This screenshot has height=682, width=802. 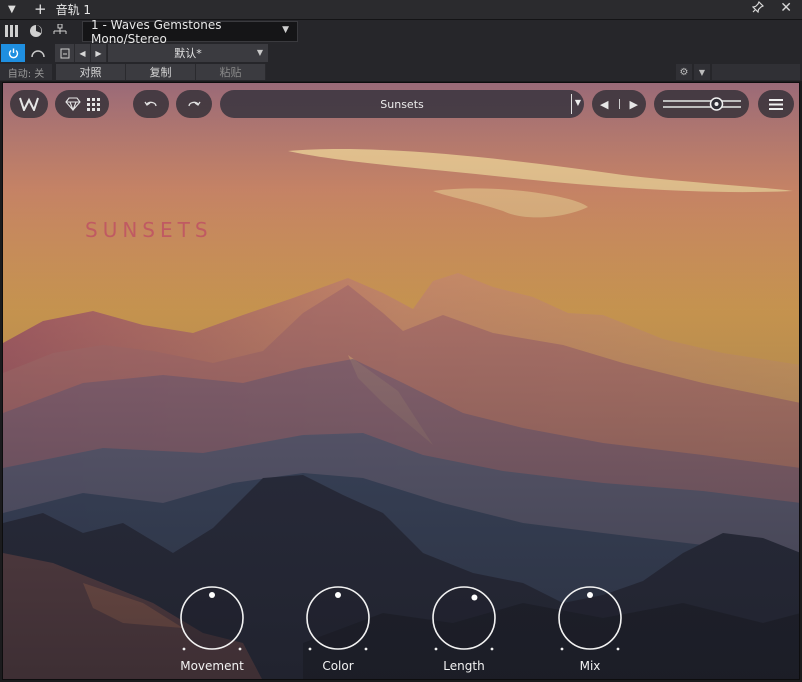 I want to click on undo-icon, so click(x=150, y=104).